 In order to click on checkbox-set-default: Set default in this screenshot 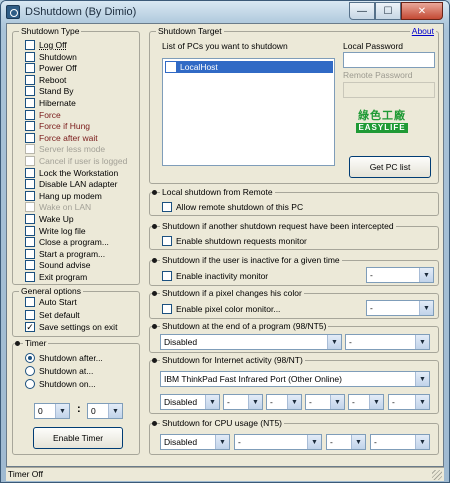, I will do `click(52, 314)`.